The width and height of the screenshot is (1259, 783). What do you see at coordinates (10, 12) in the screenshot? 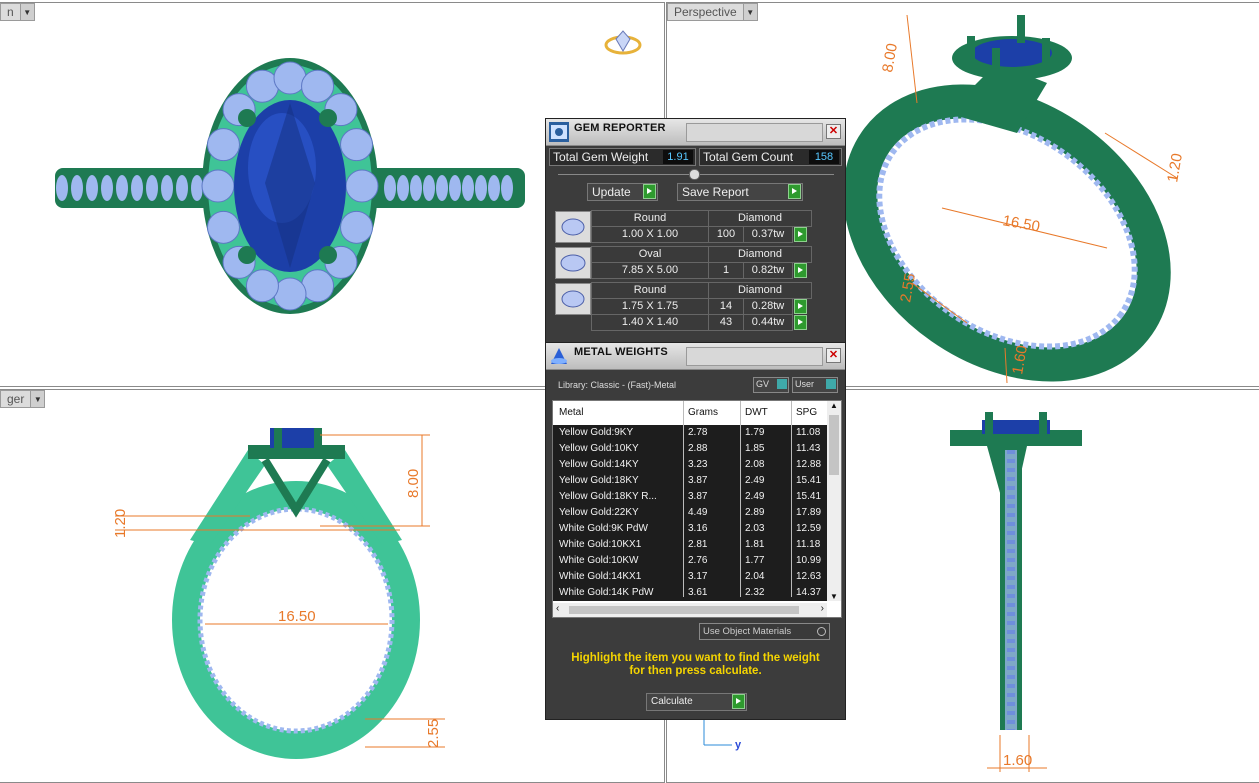
I see `viewport-label: n` at bounding box center [10, 12].